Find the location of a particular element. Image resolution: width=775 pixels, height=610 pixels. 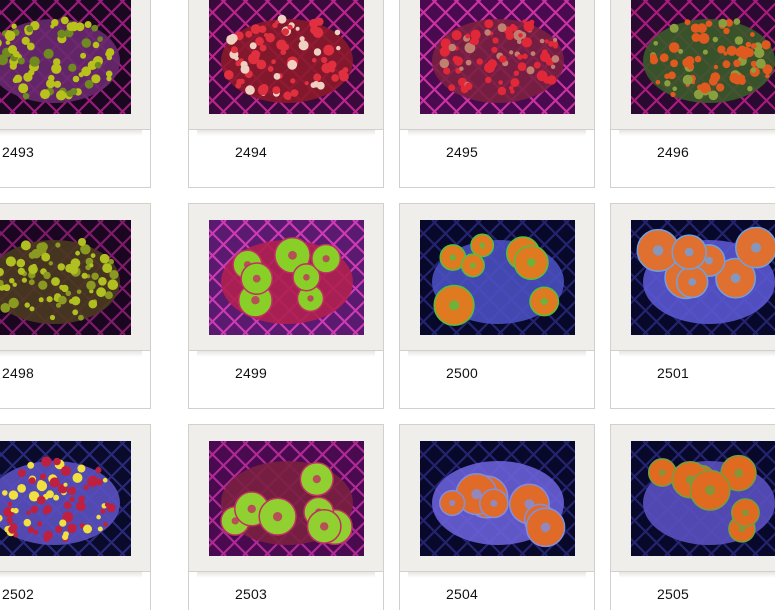

product-card: 2503 is located at coordinates (286, 517).